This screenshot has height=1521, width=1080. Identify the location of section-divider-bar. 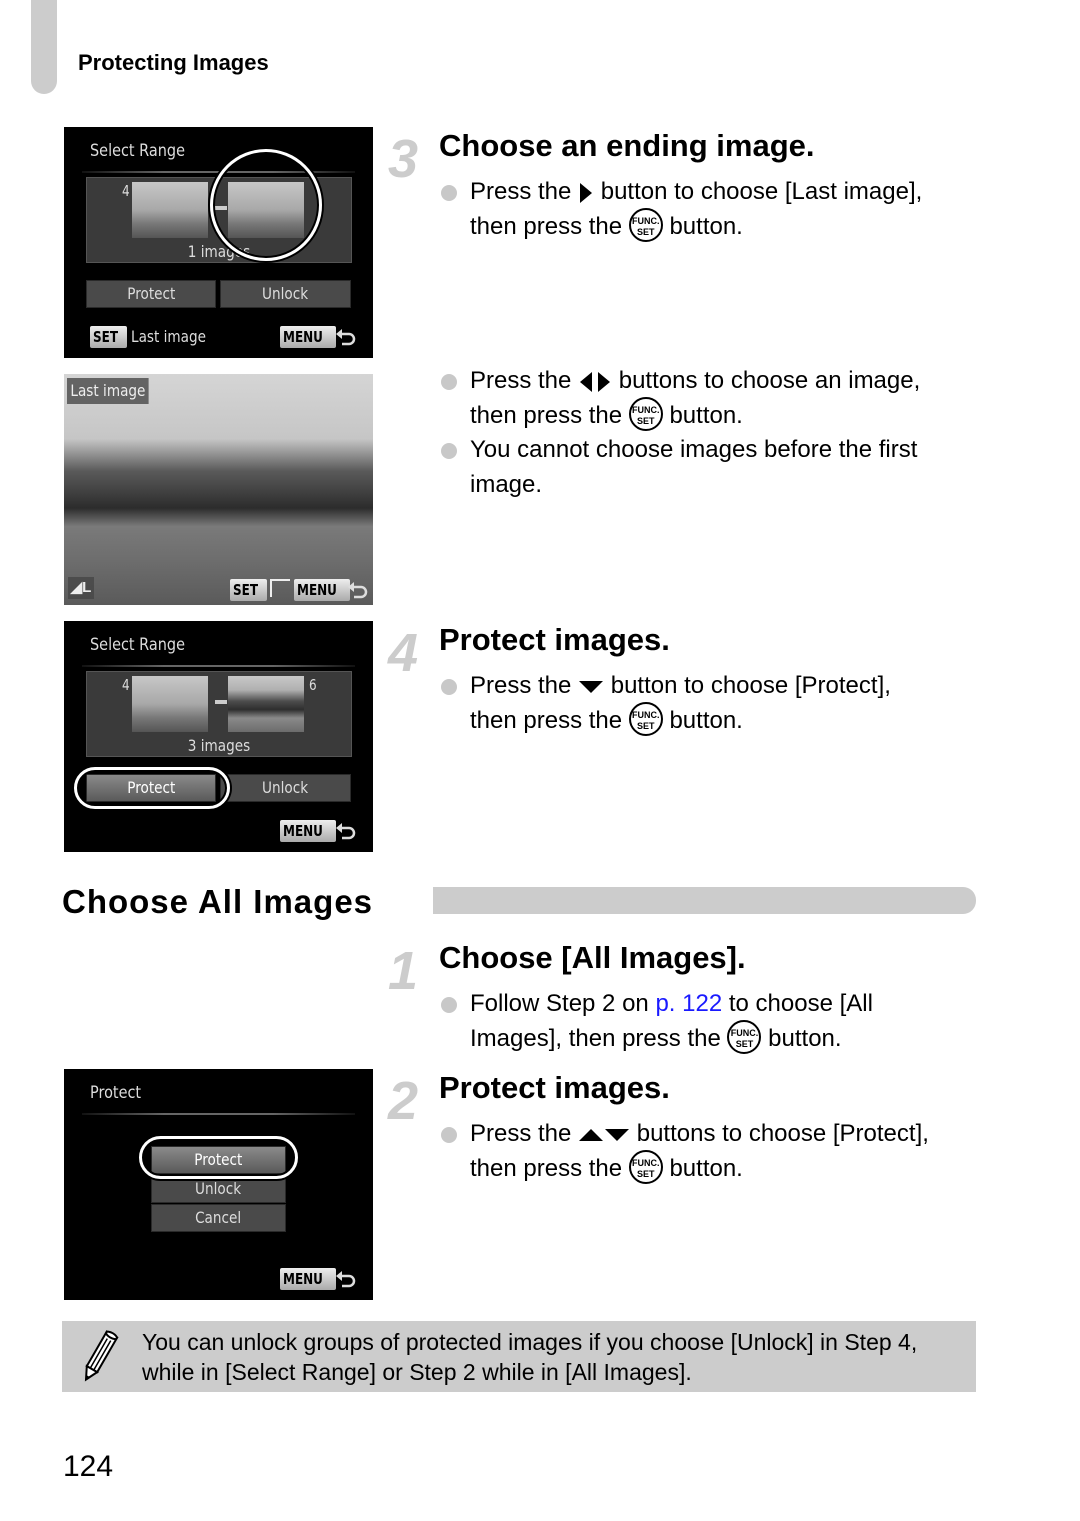
(704, 900).